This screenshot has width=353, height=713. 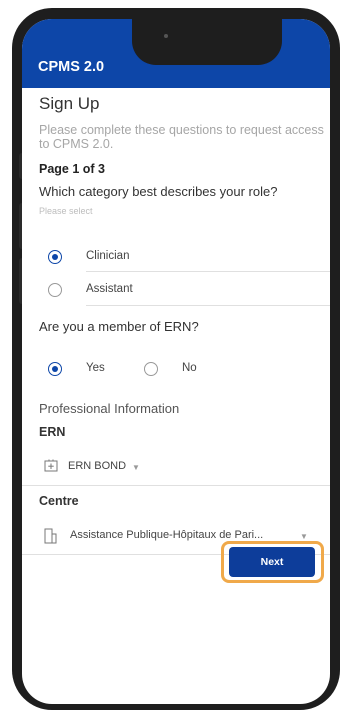 I want to click on option-label-yes: Yes, so click(x=95, y=368).